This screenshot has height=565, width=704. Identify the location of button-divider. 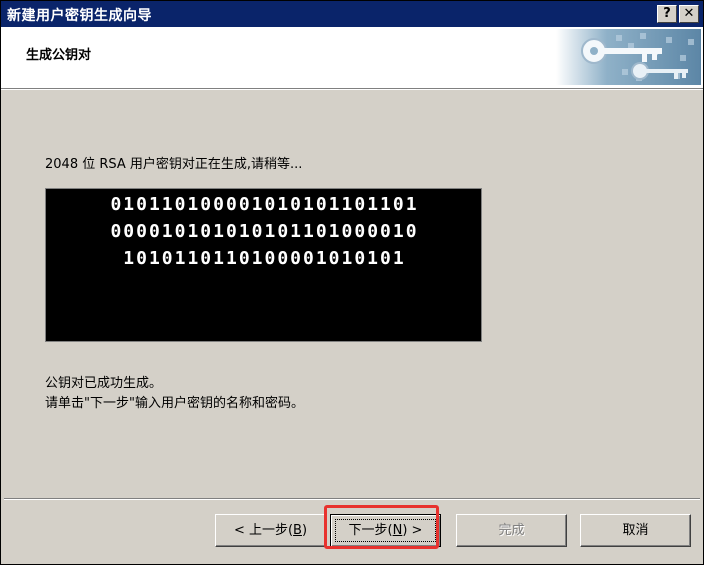
(352, 499).